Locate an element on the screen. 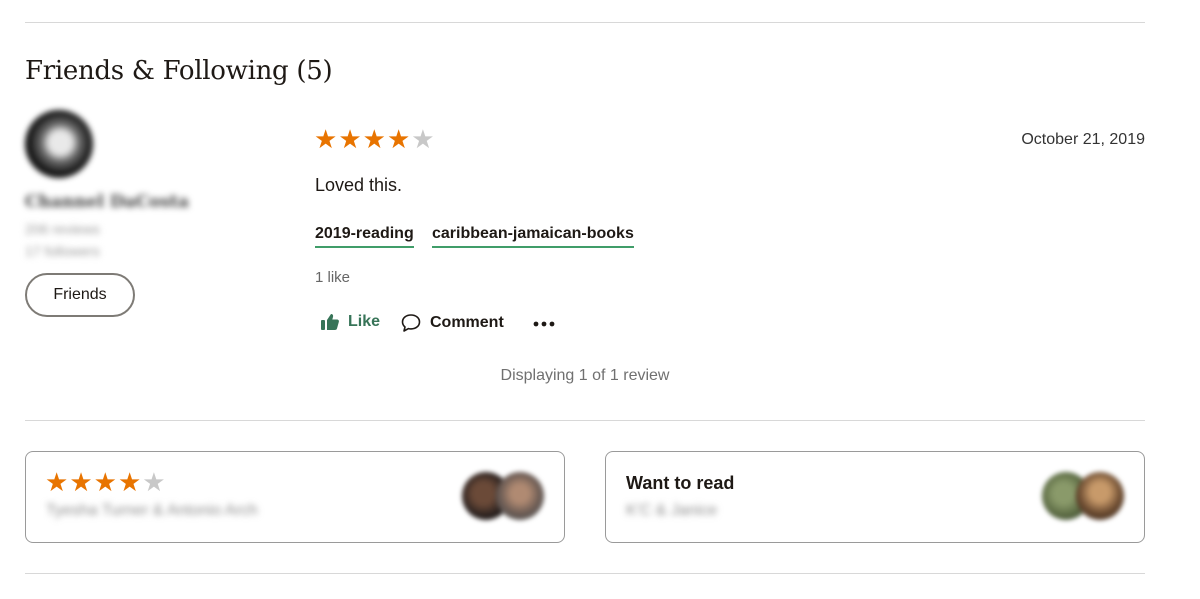 The image size is (1200, 599). reviewer-followers-count: 17 followers is located at coordinates (62, 251).